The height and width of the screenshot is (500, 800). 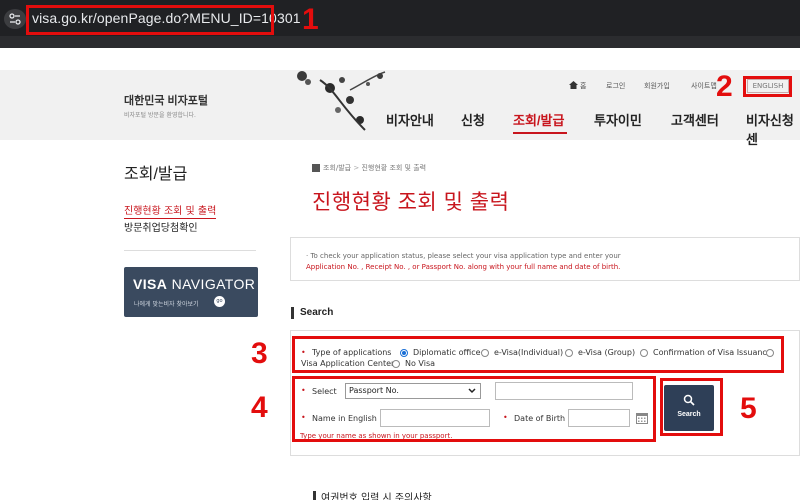 I want to click on utility-home: 홈, so click(x=583, y=86).